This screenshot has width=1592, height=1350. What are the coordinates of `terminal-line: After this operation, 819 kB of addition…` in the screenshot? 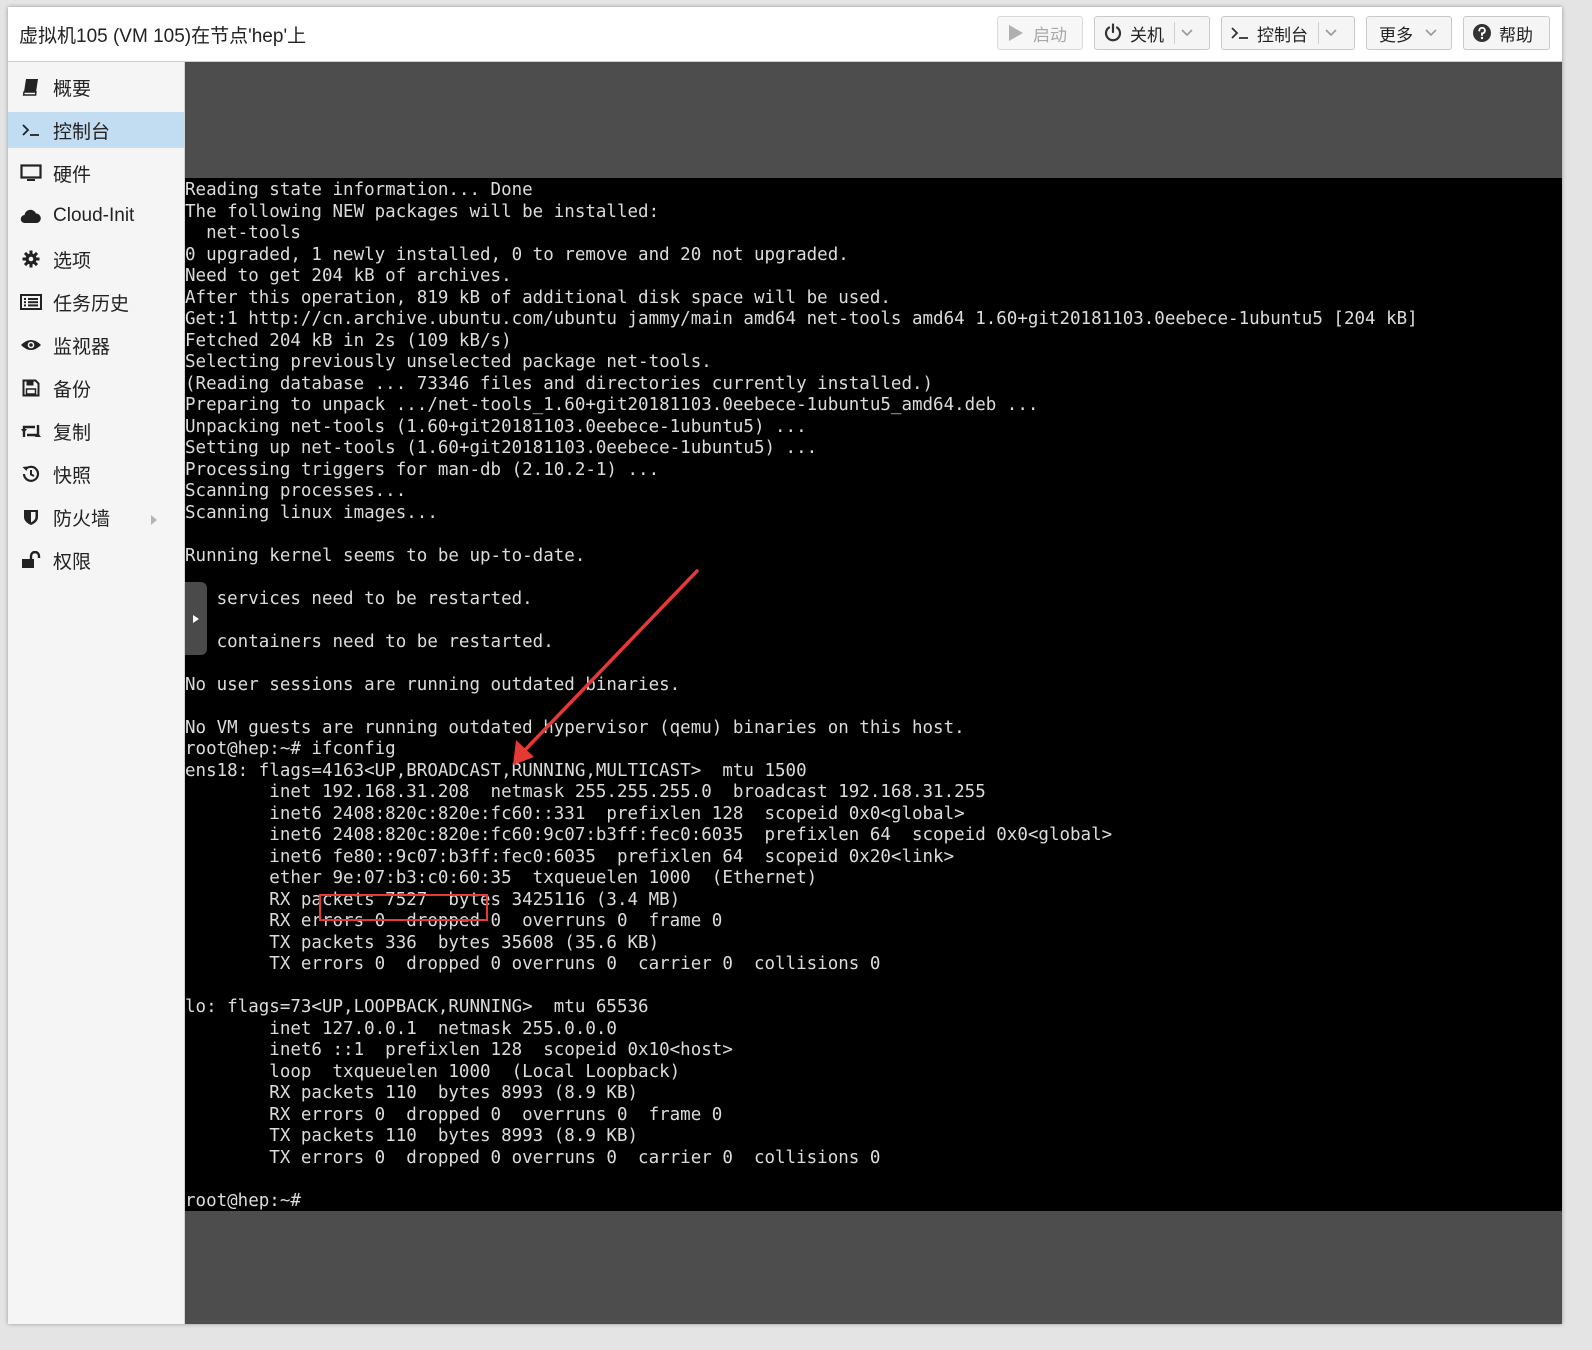 It's located at (538, 297).